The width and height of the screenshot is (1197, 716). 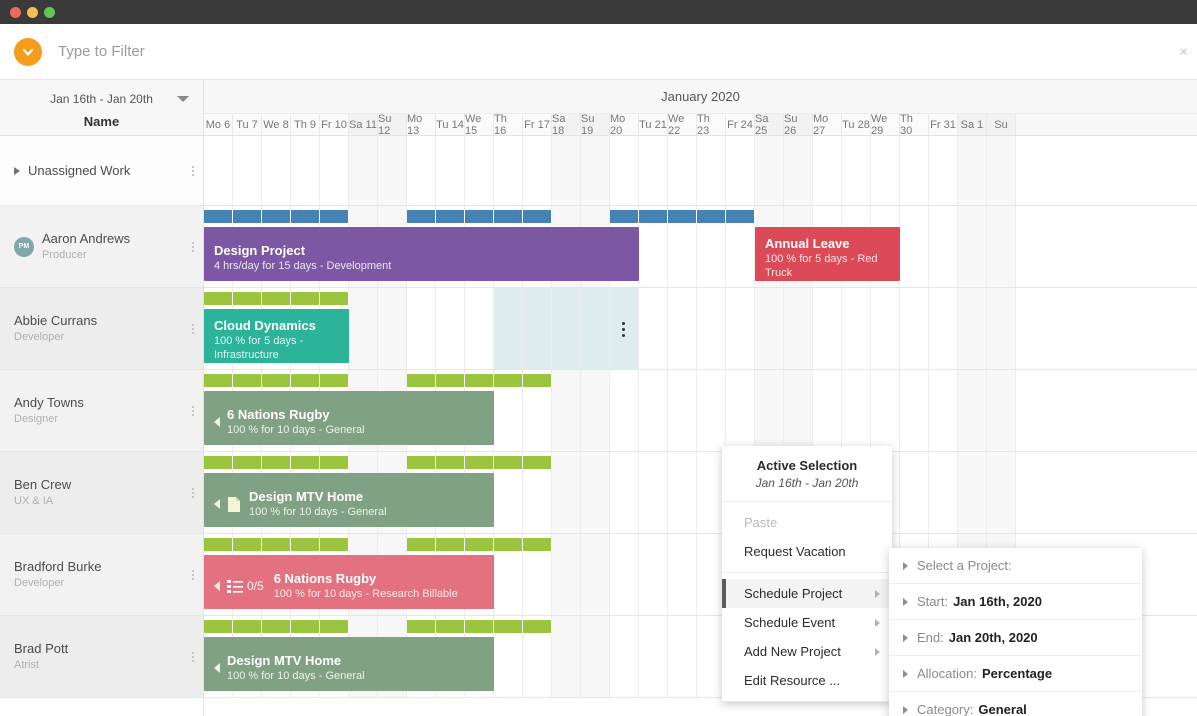 I want to click on day-header-cell: Fr 31, so click(x=943, y=124).